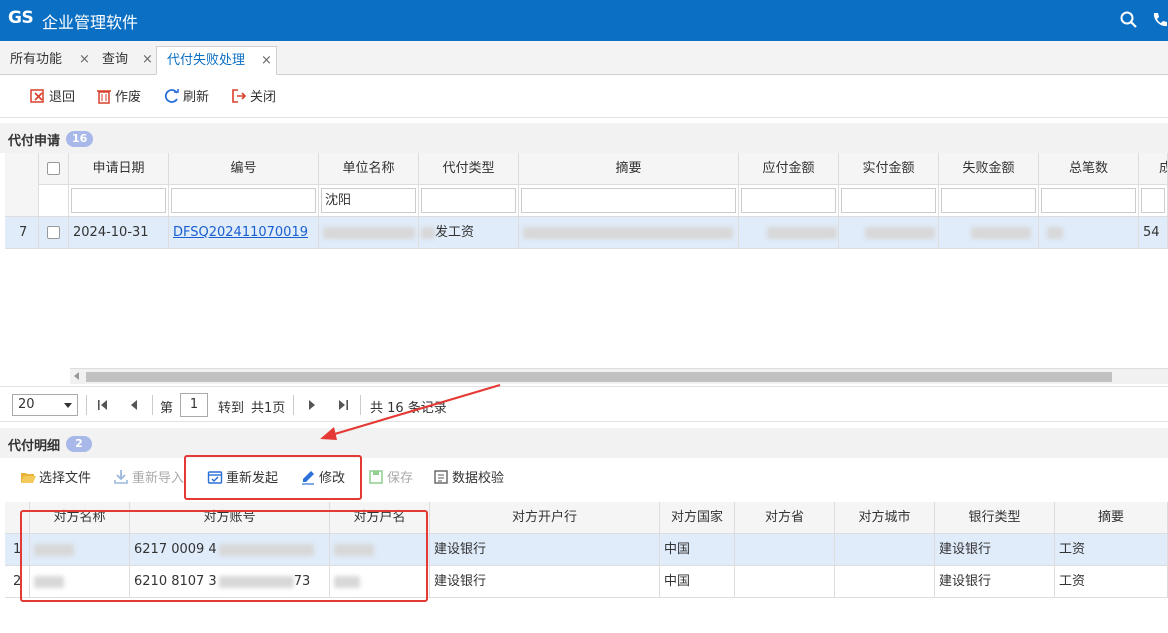 Image resolution: width=1168 pixels, height=633 pixels. What do you see at coordinates (167, 408) in the screenshot?
I see `page-prefix: 第` at bounding box center [167, 408].